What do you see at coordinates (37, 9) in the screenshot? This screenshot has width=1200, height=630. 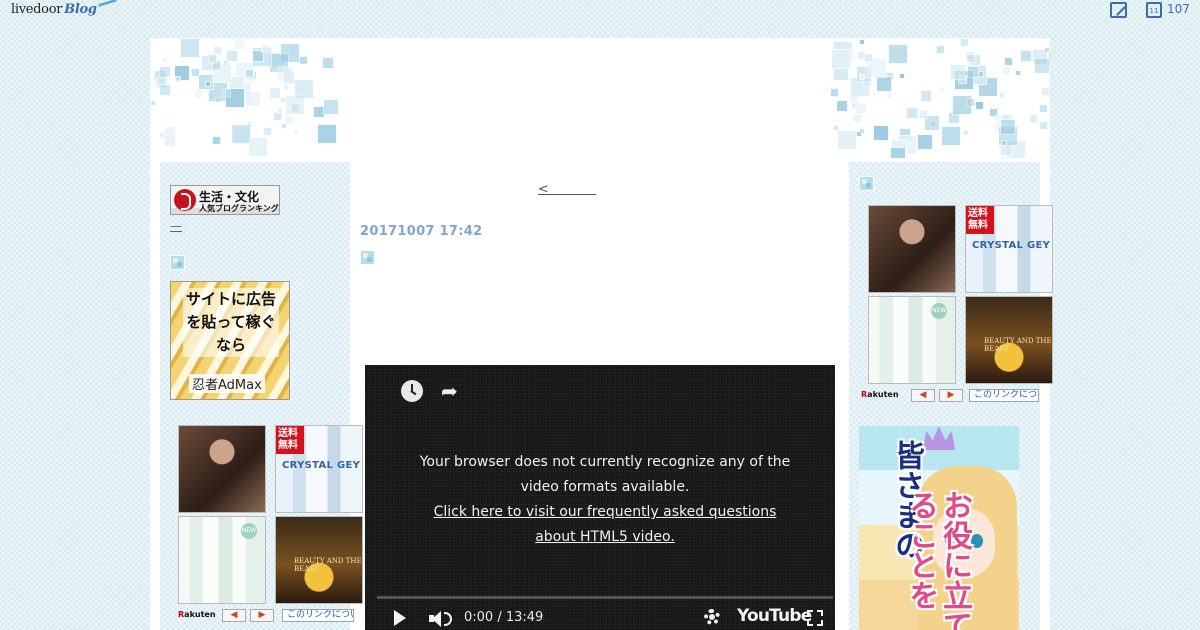 I see `logo-text: livedoor` at bounding box center [37, 9].